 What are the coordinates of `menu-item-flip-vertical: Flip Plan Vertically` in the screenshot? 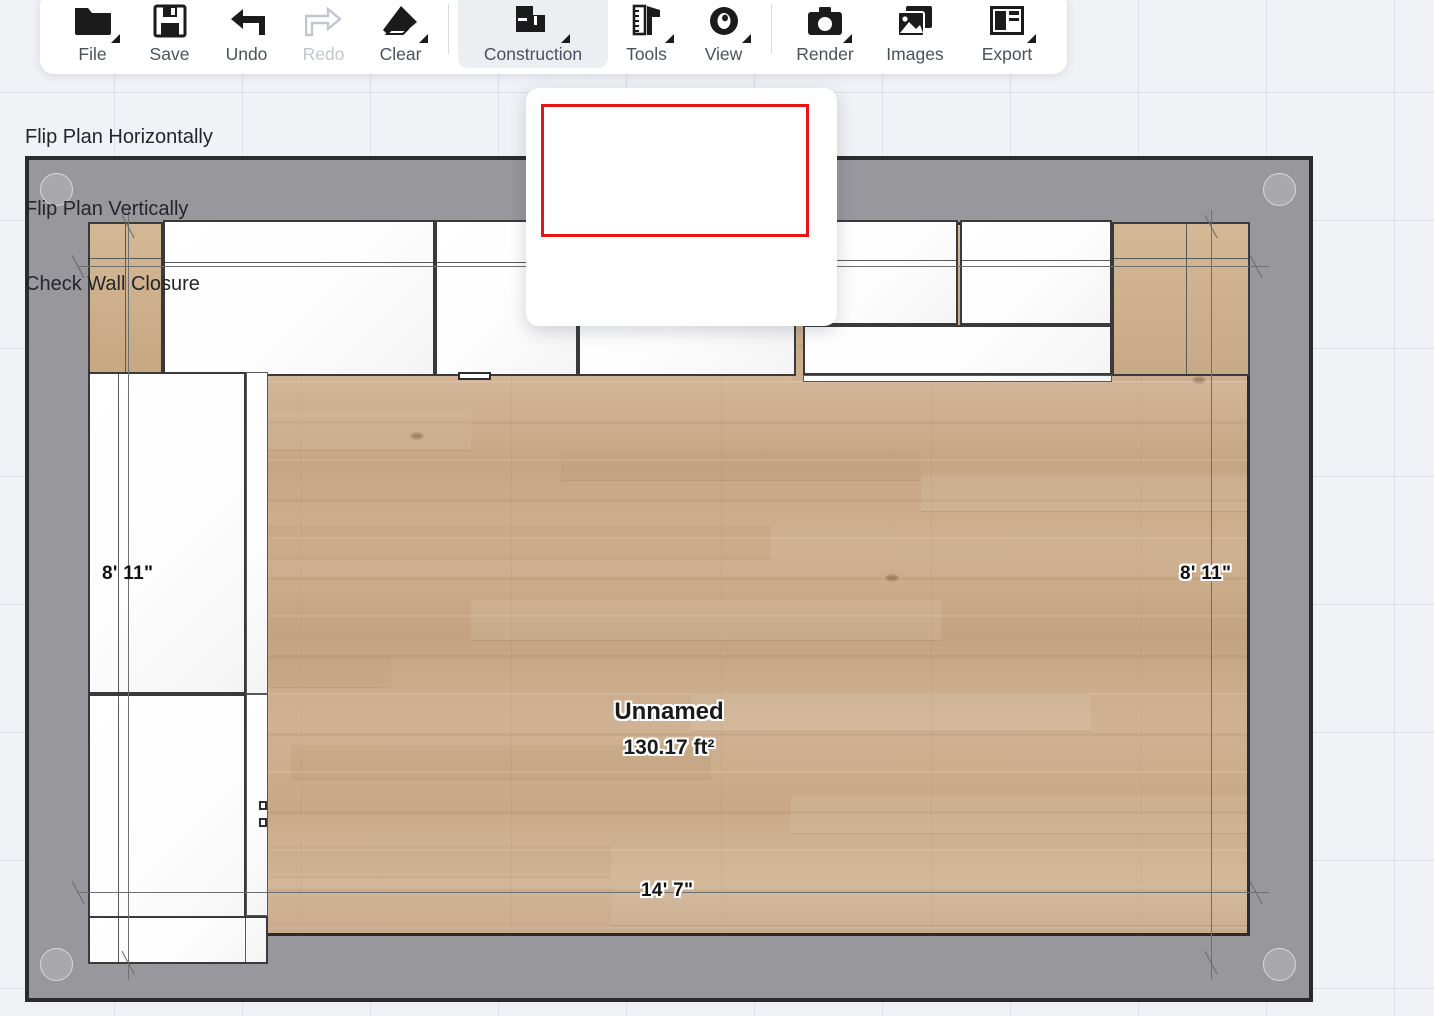 It's located at (155, 209).